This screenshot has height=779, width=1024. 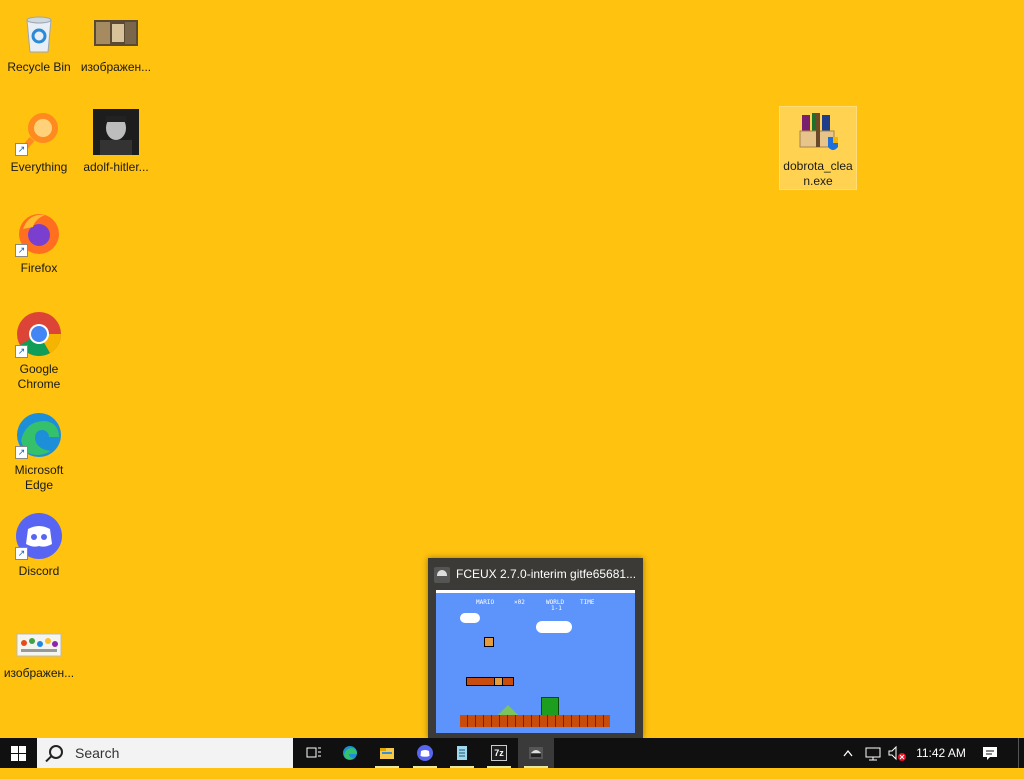 I want to click on edge-icon: ↗, so click(x=39, y=435).